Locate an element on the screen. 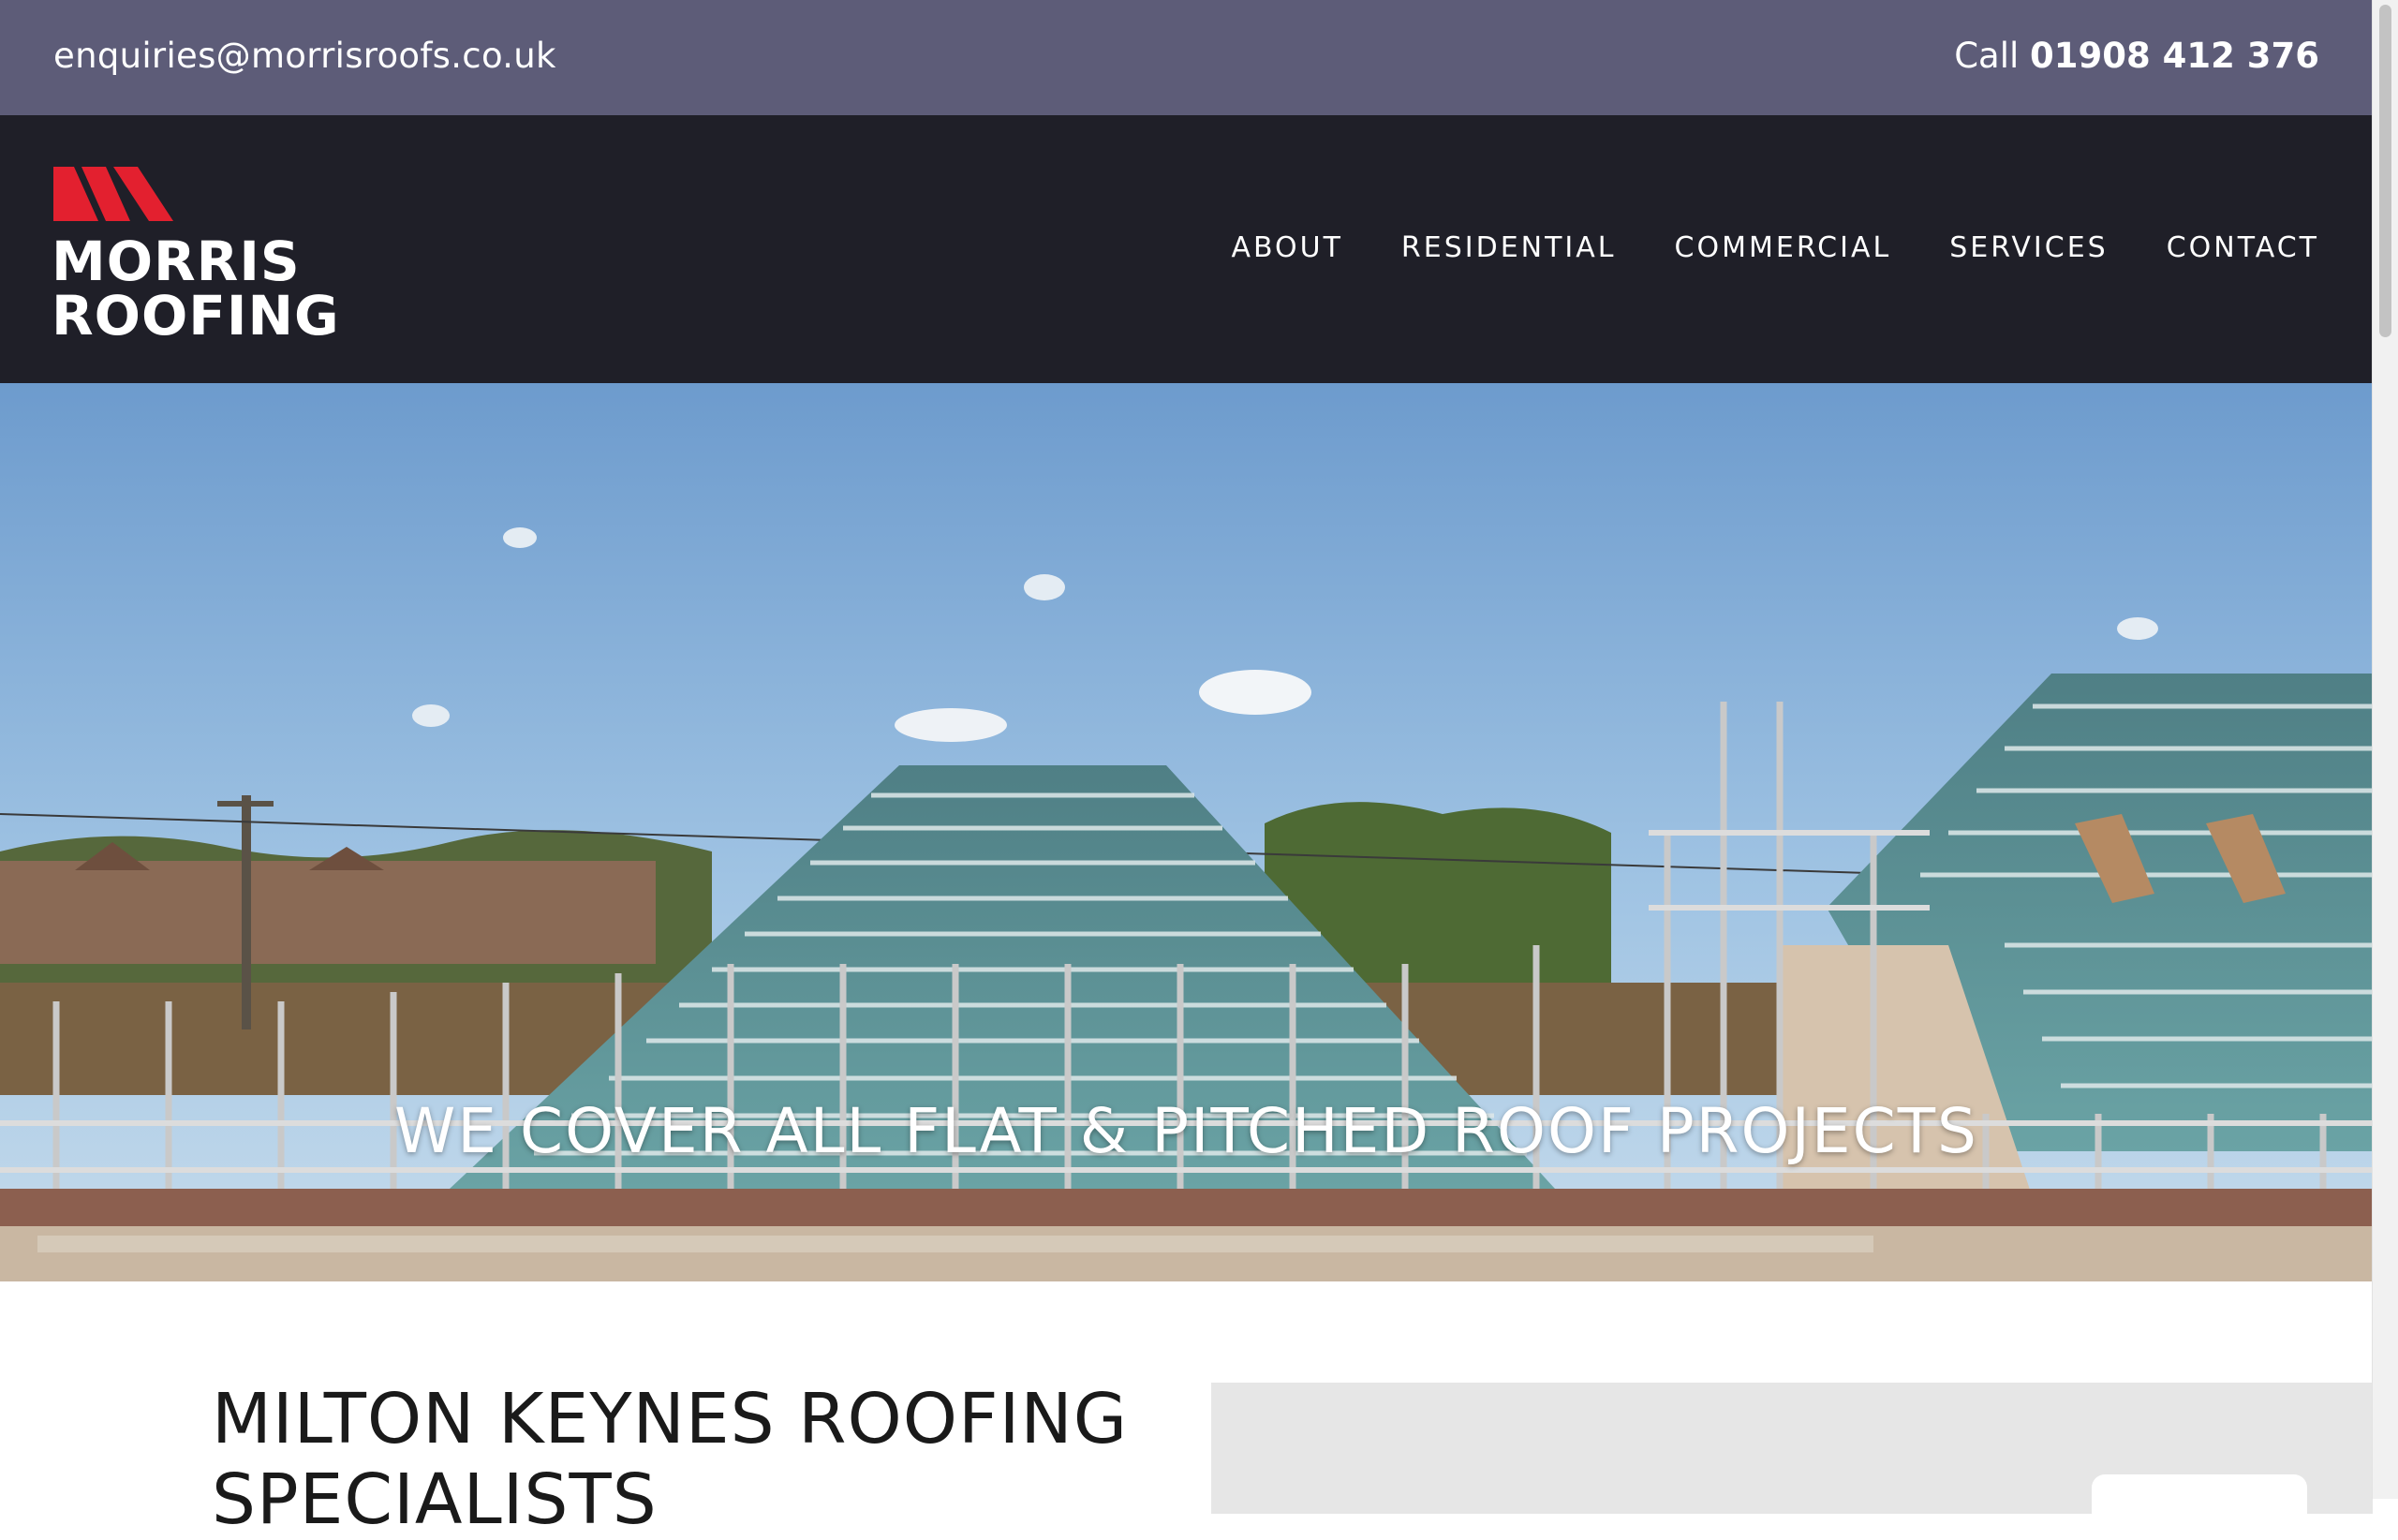  nav-services: SERVICES is located at coordinates (2029, 247).